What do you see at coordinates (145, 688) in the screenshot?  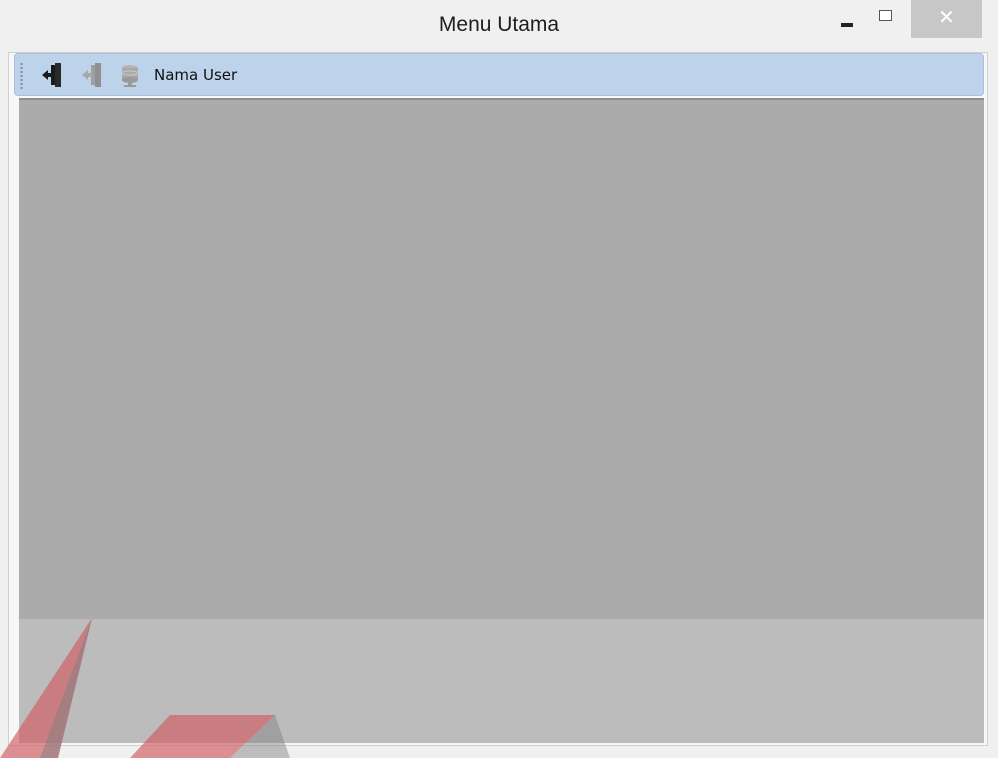 I see `watermark-logo` at bounding box center [145, 688].